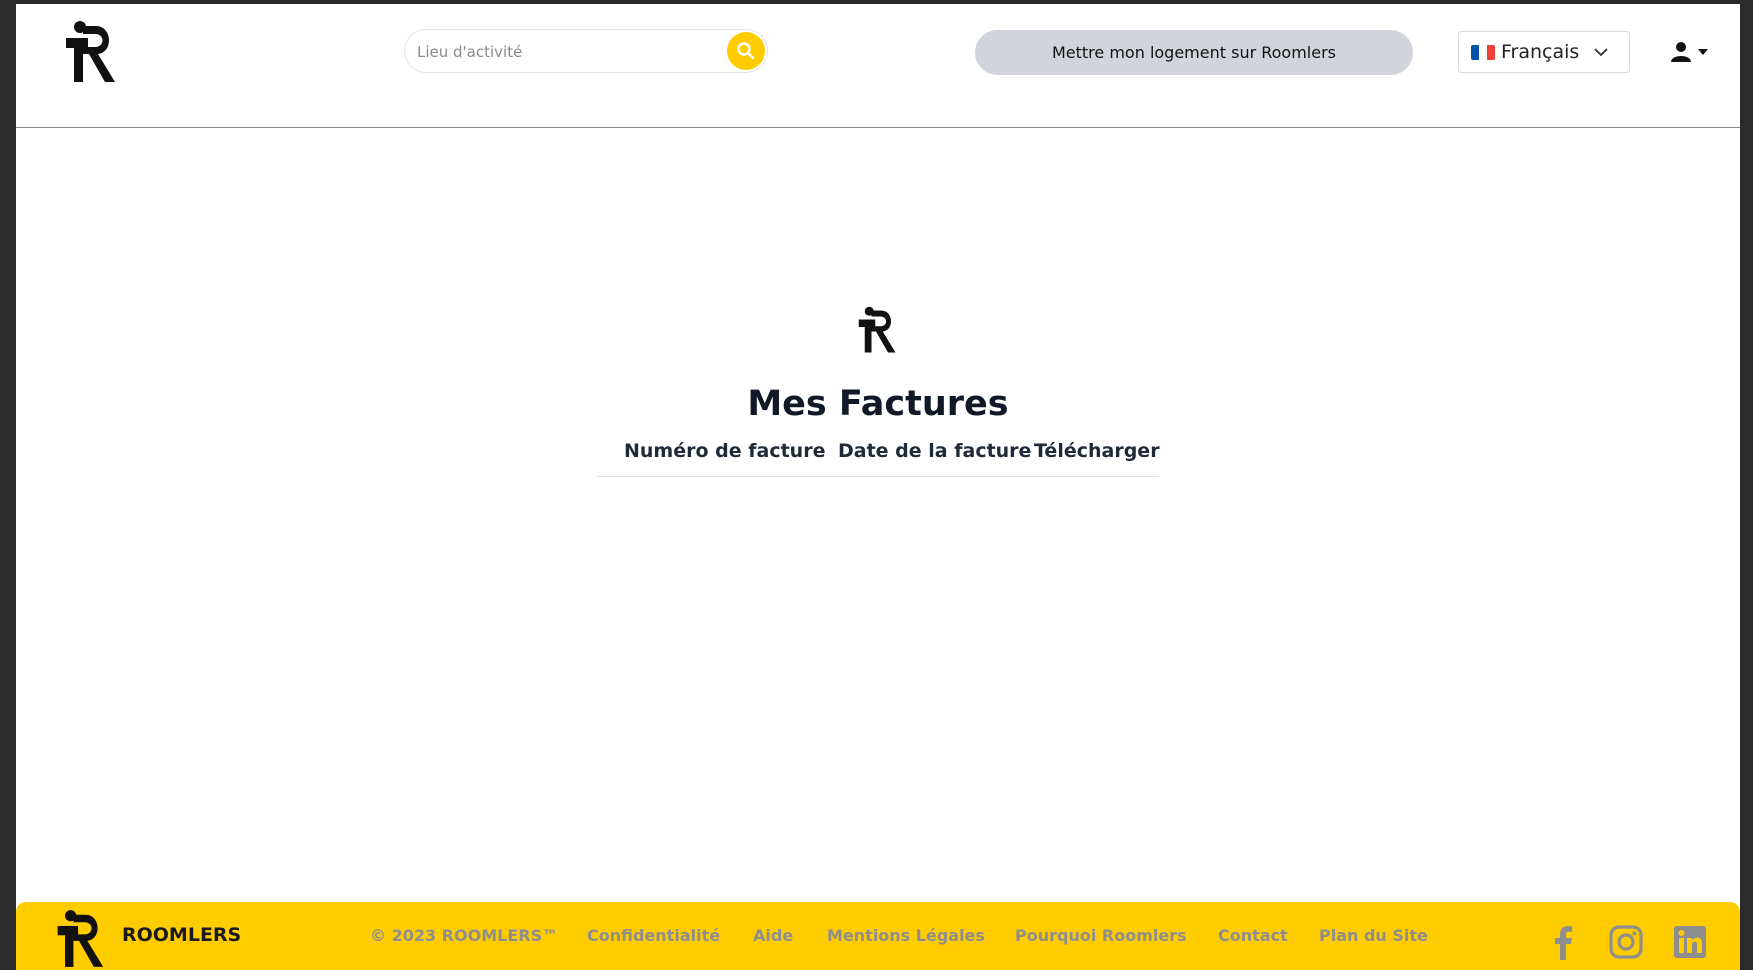  I want to click on footer-link-contact: Contact, so click(1253, 935).